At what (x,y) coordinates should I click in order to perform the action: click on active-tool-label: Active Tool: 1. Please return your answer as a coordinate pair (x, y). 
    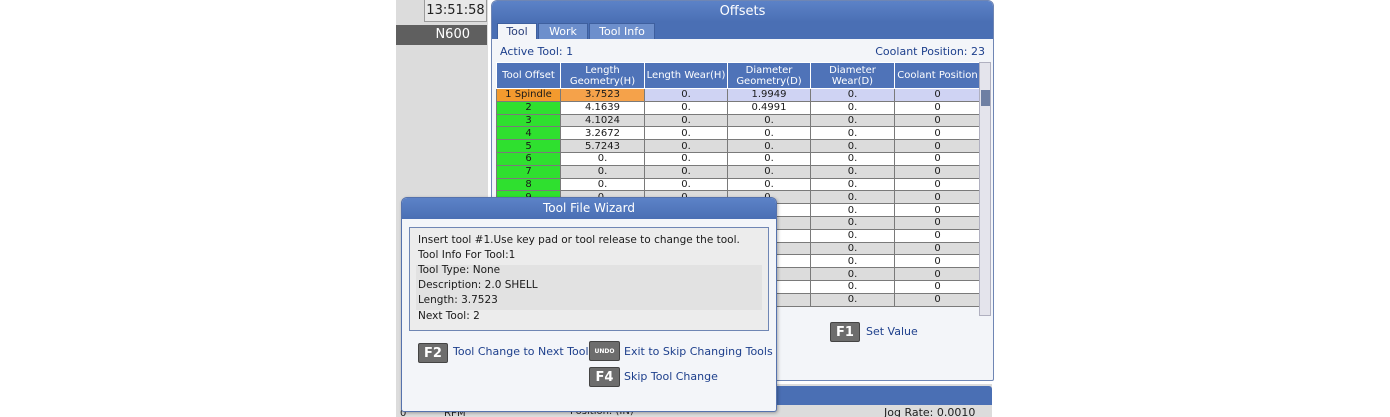
    Looking at the image, I should click on (537, 51).